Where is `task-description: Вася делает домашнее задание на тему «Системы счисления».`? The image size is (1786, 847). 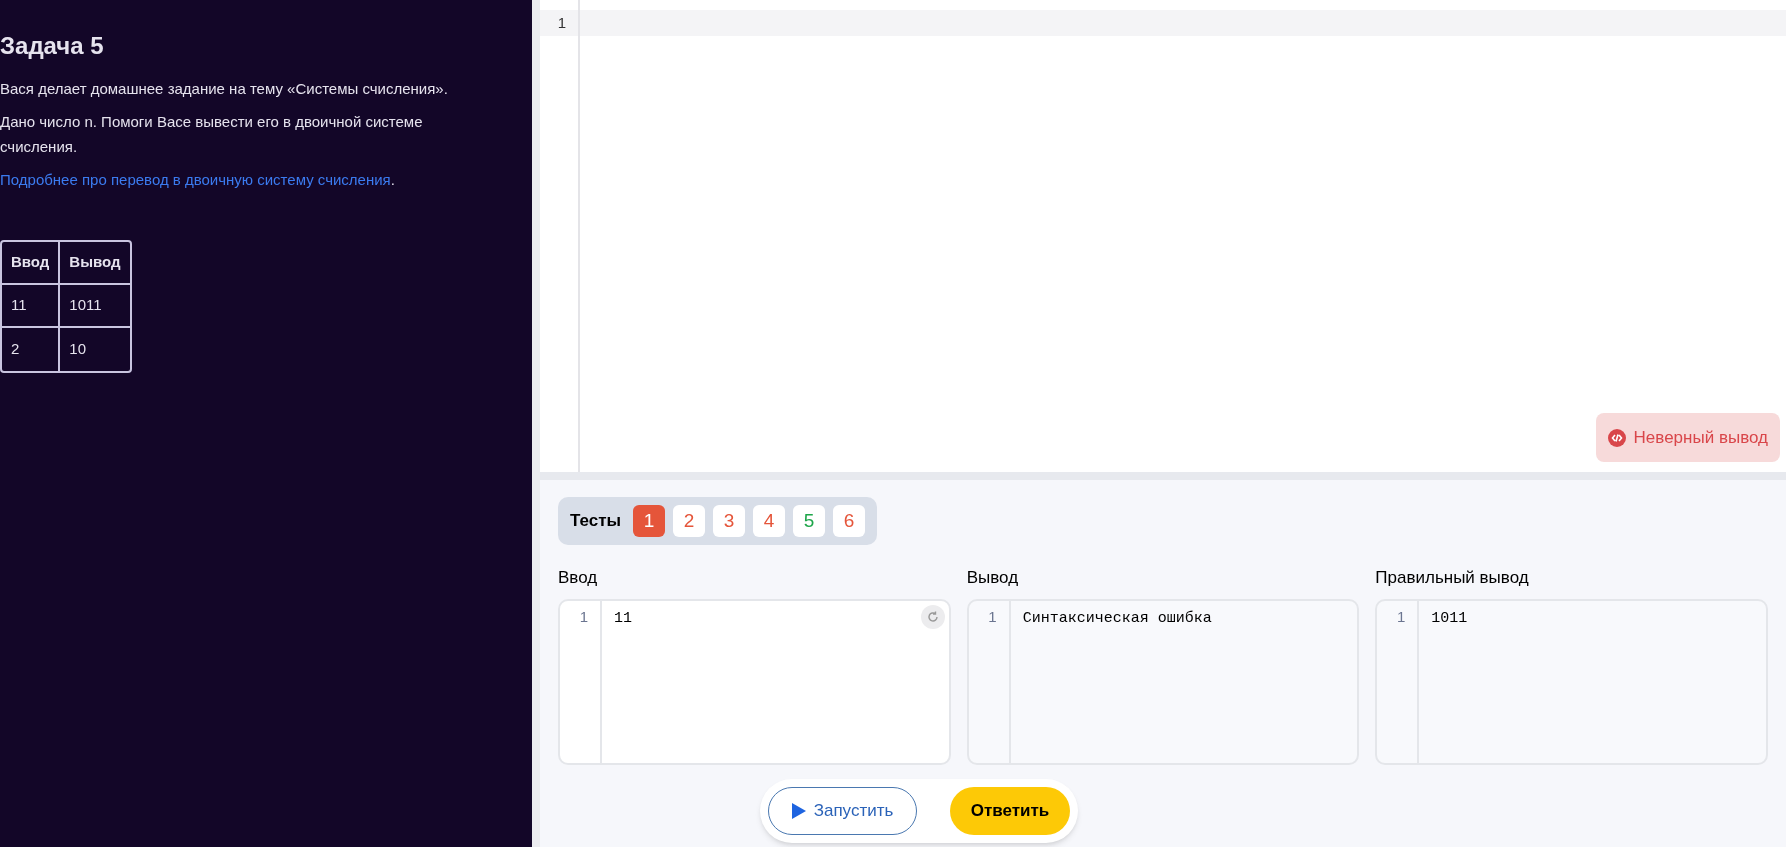 task-description: Вася делает домашнее задание на тему «Системы счисления». is located at coordinates (224, 89).